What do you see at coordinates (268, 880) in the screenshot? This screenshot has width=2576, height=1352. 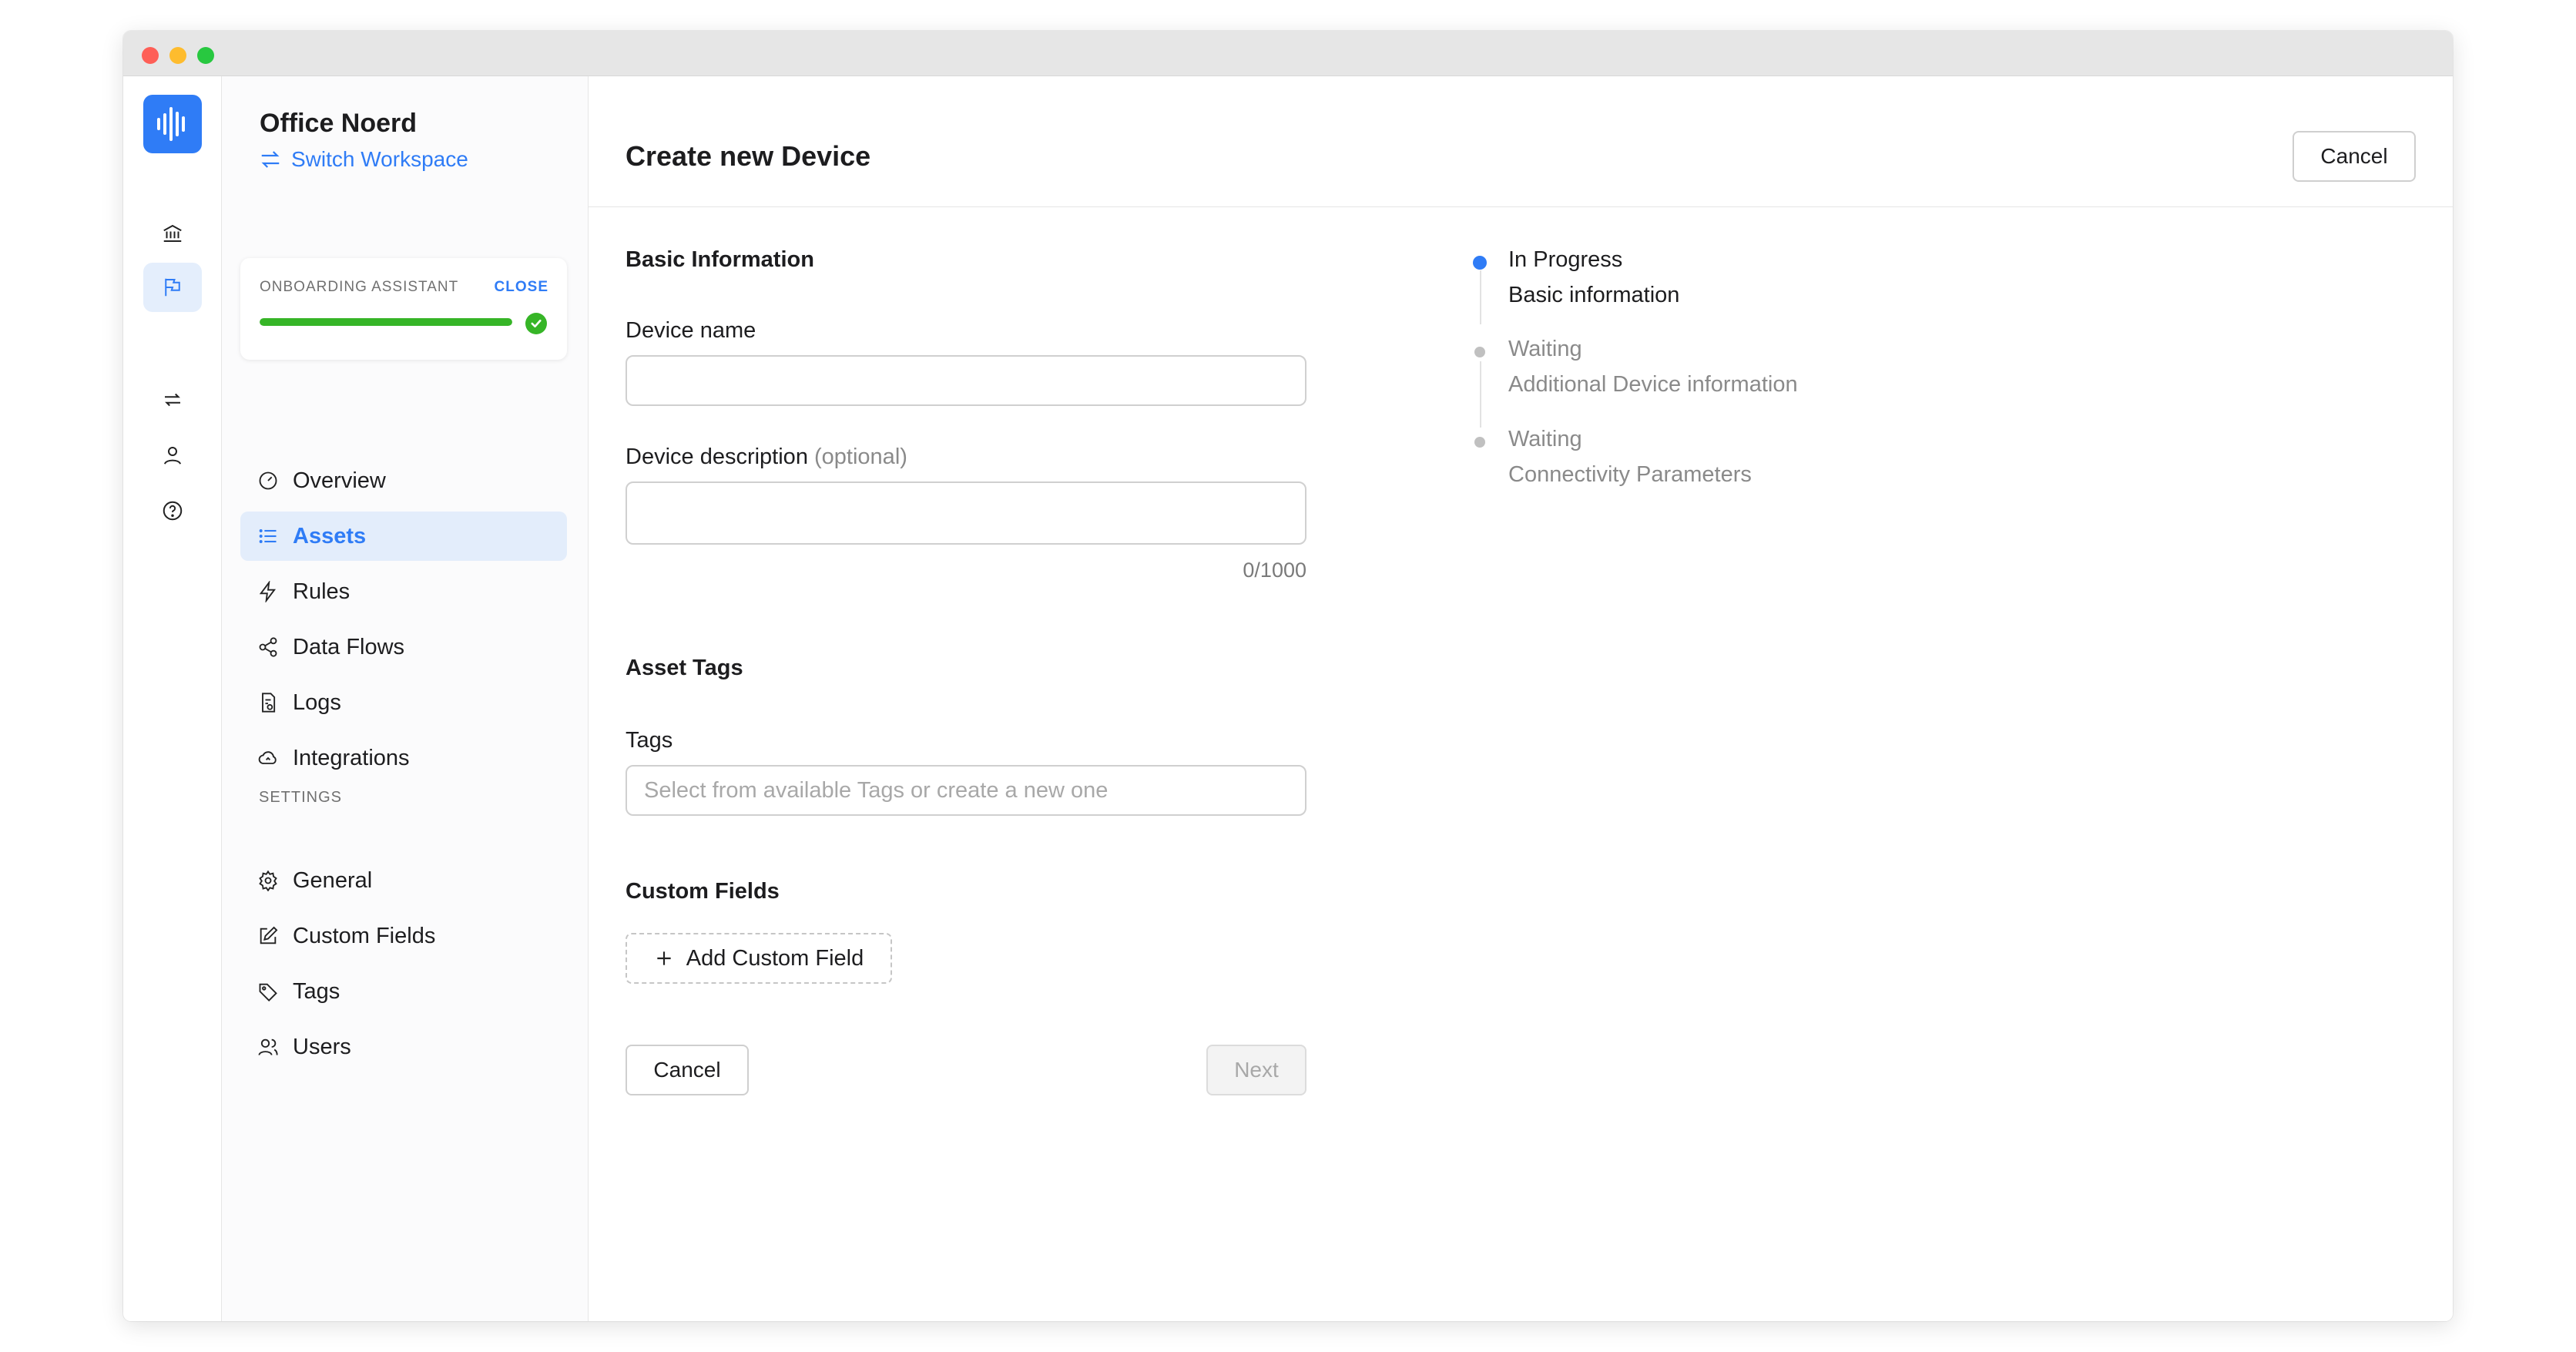 I see `gear-icon` at bounding box center [268, 880].